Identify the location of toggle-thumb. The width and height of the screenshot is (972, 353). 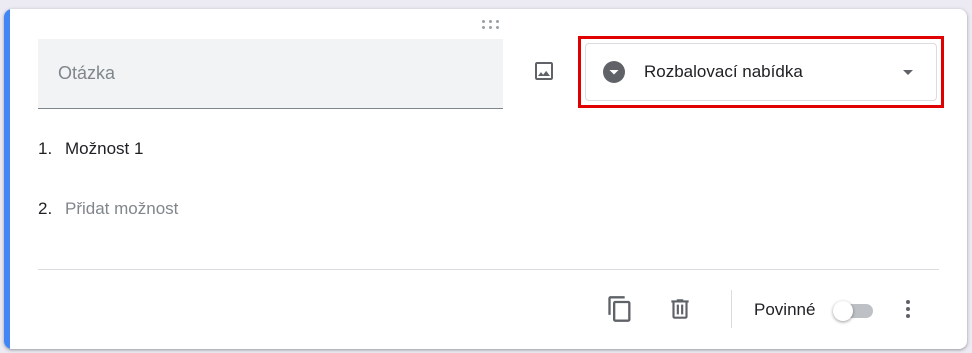
(843, 311).